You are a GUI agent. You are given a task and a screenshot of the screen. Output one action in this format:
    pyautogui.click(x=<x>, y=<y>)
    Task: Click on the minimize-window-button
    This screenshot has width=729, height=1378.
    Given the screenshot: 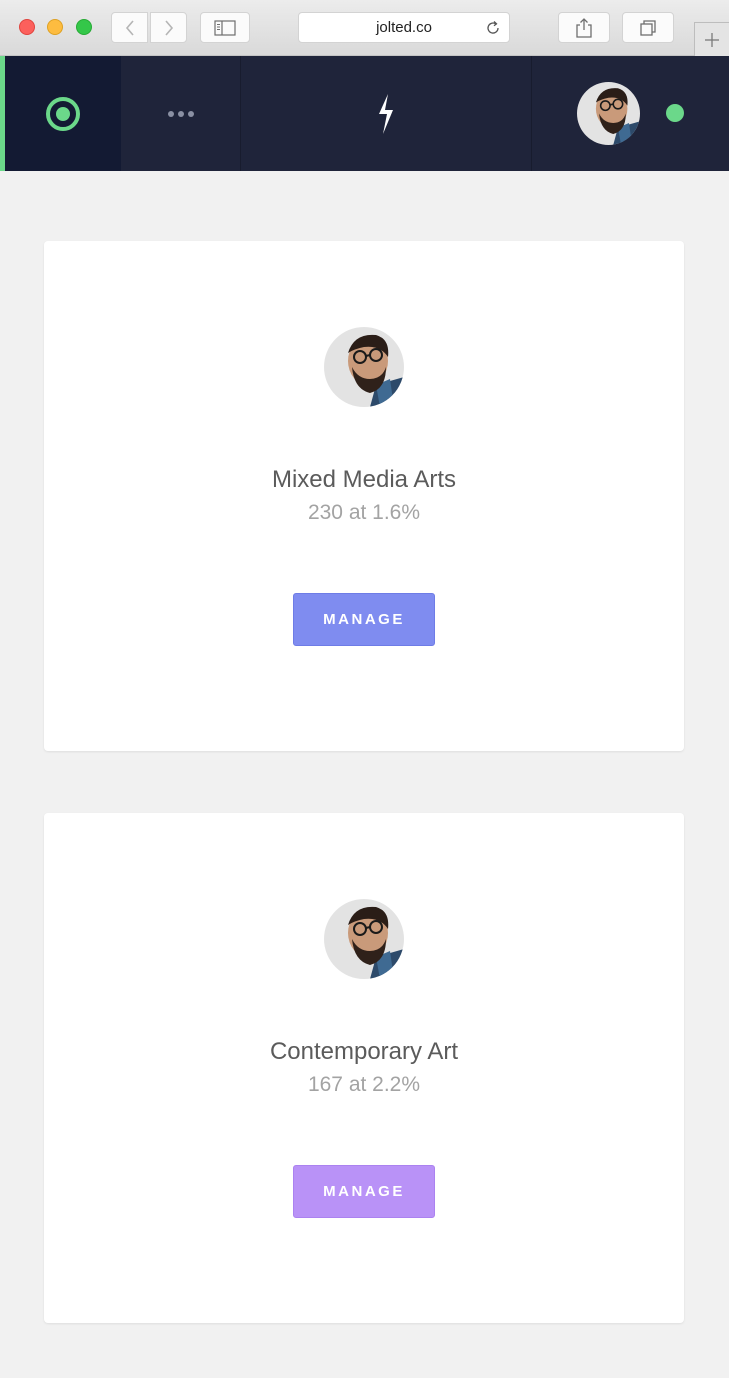 What is the action you would take?
    pyautogui.click(x=55, y=27)
    